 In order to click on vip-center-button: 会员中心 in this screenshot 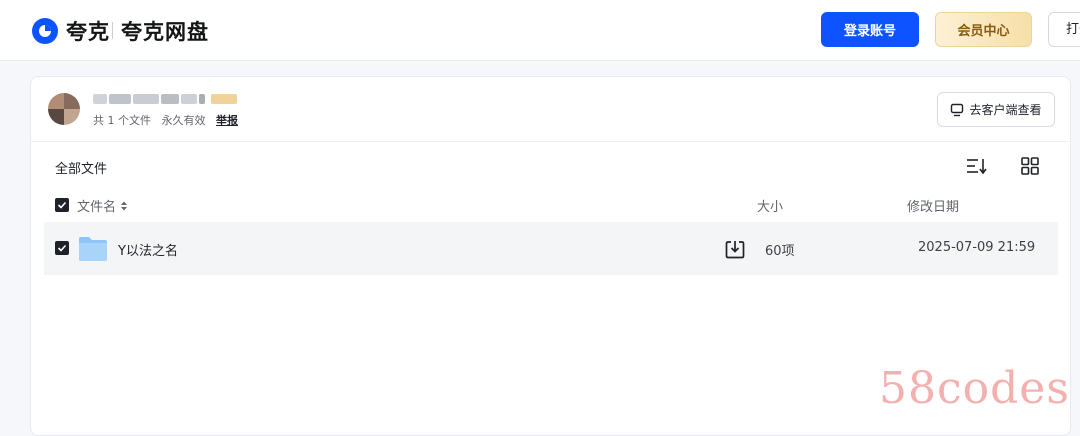, I will do `click(983, 29)`.